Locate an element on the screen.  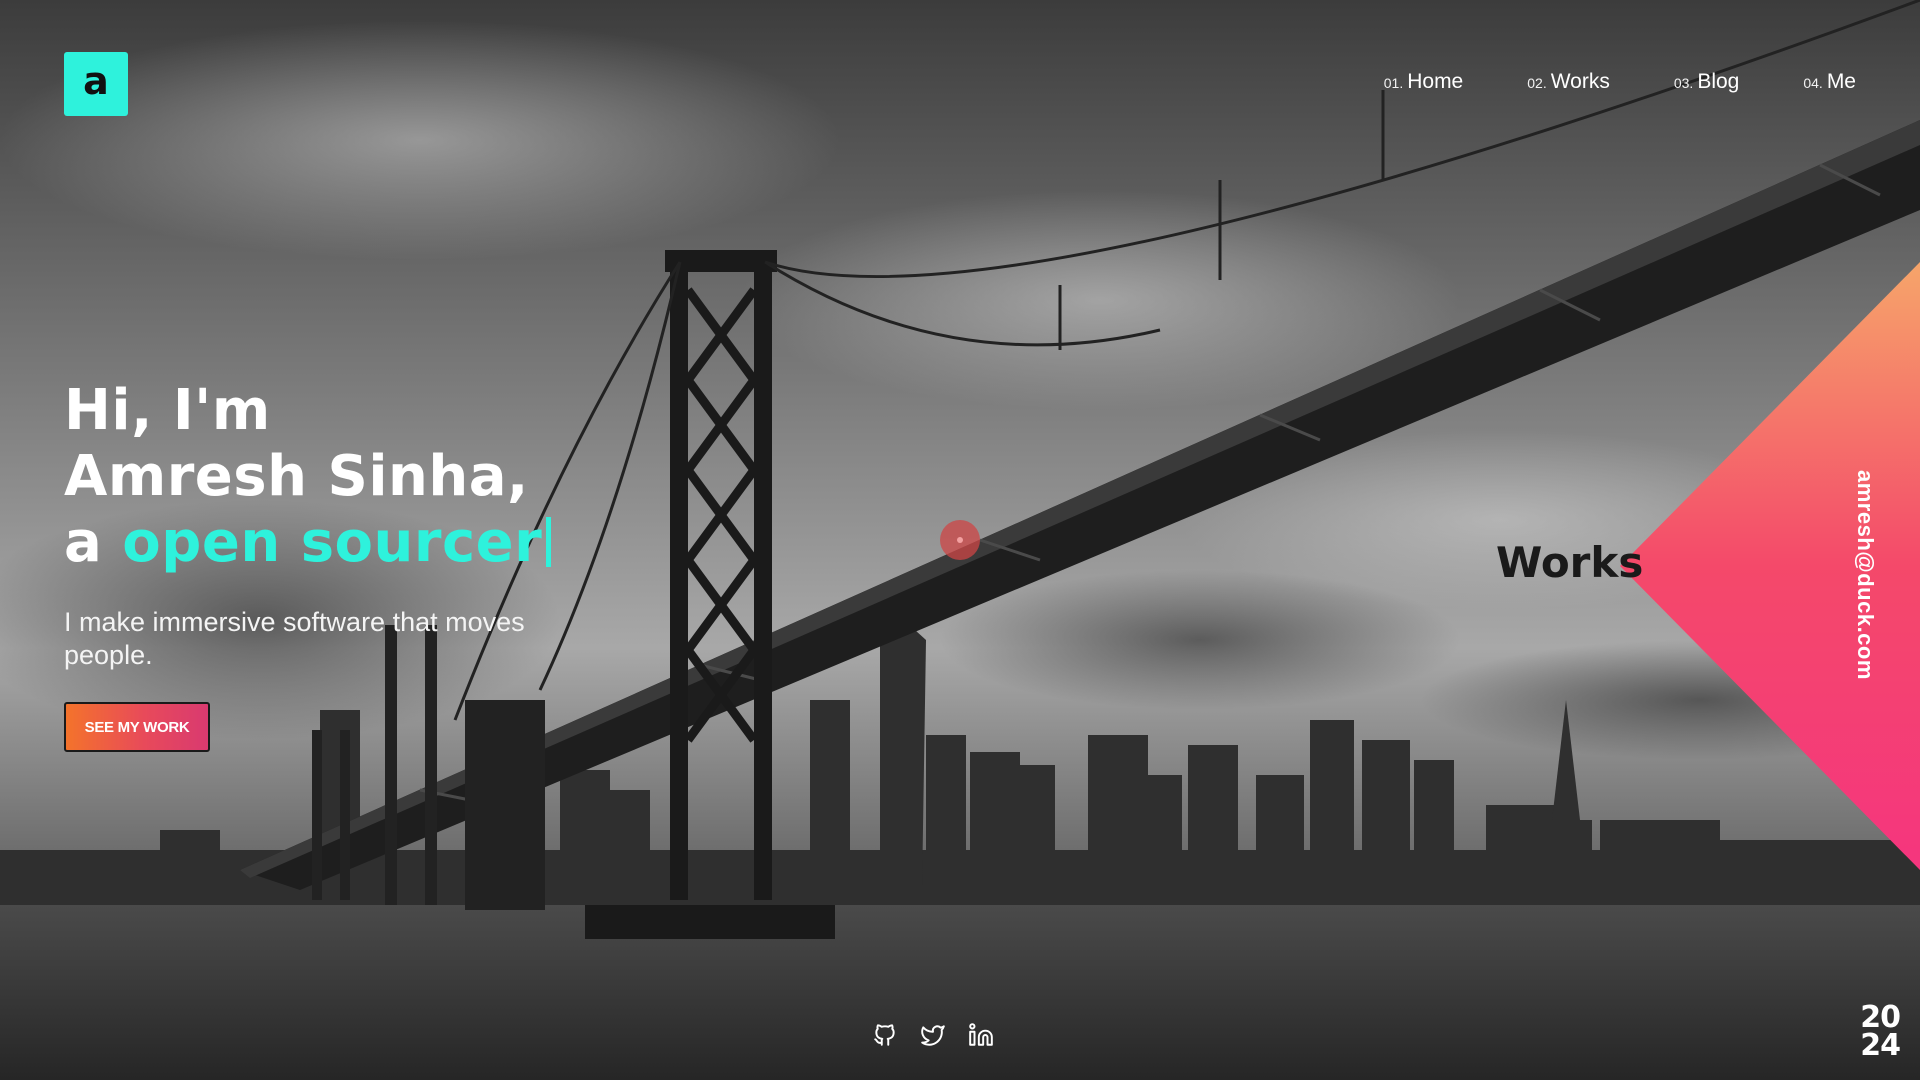
cursor-center is located at coordinates (960, 540).